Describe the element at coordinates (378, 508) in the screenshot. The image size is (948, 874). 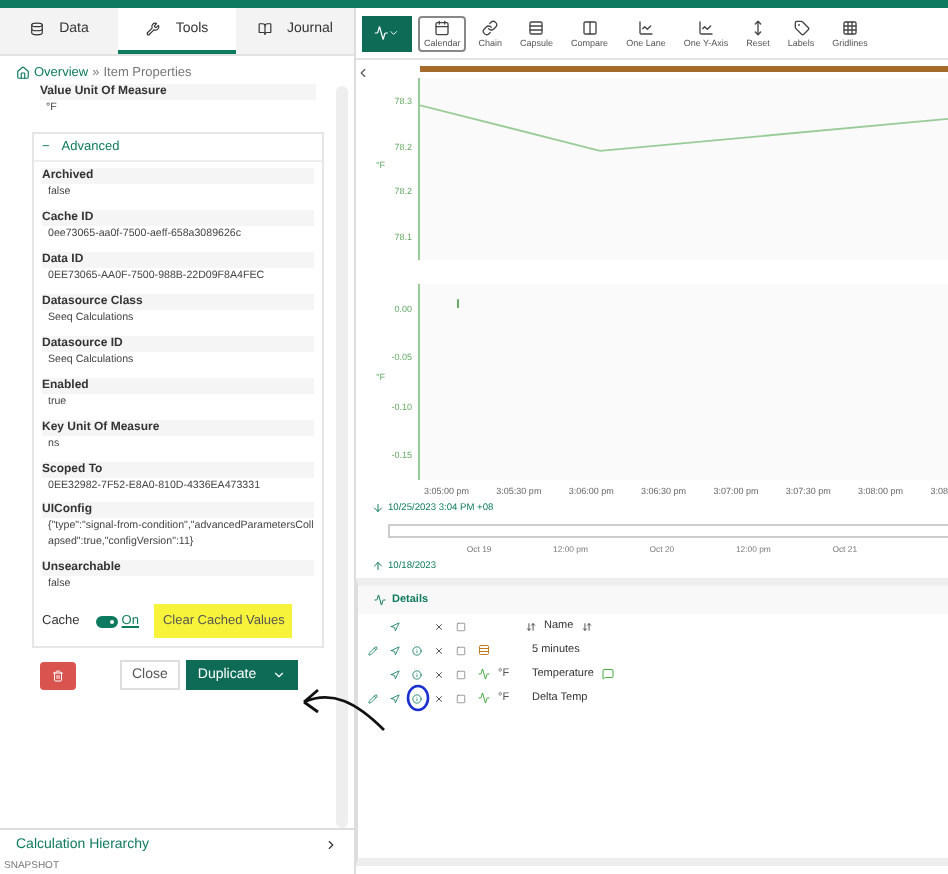
I see `arrow-down-icon` at that location.